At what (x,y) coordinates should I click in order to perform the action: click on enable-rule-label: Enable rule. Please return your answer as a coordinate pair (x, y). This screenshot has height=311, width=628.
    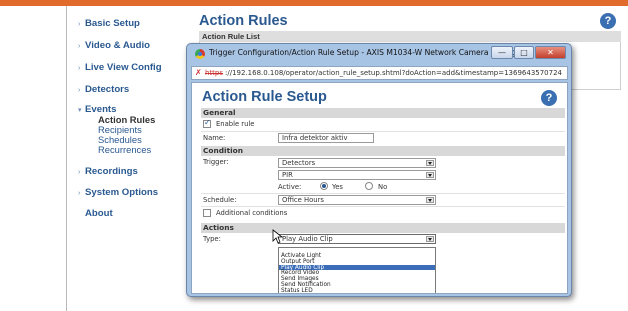
    Looking at the image, I should click on (235, 124).